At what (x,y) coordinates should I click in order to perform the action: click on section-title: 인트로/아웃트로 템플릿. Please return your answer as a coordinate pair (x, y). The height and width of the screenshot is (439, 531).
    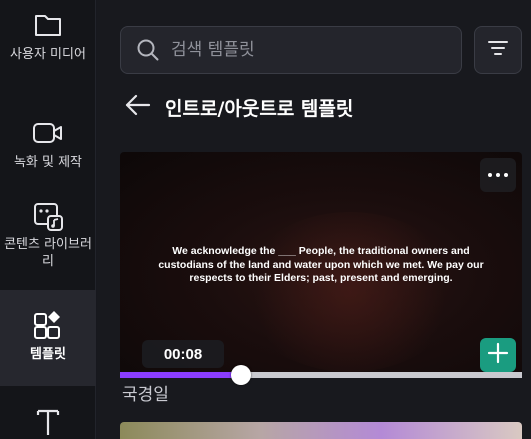
    Looking at the image, I should click on (259, 109).